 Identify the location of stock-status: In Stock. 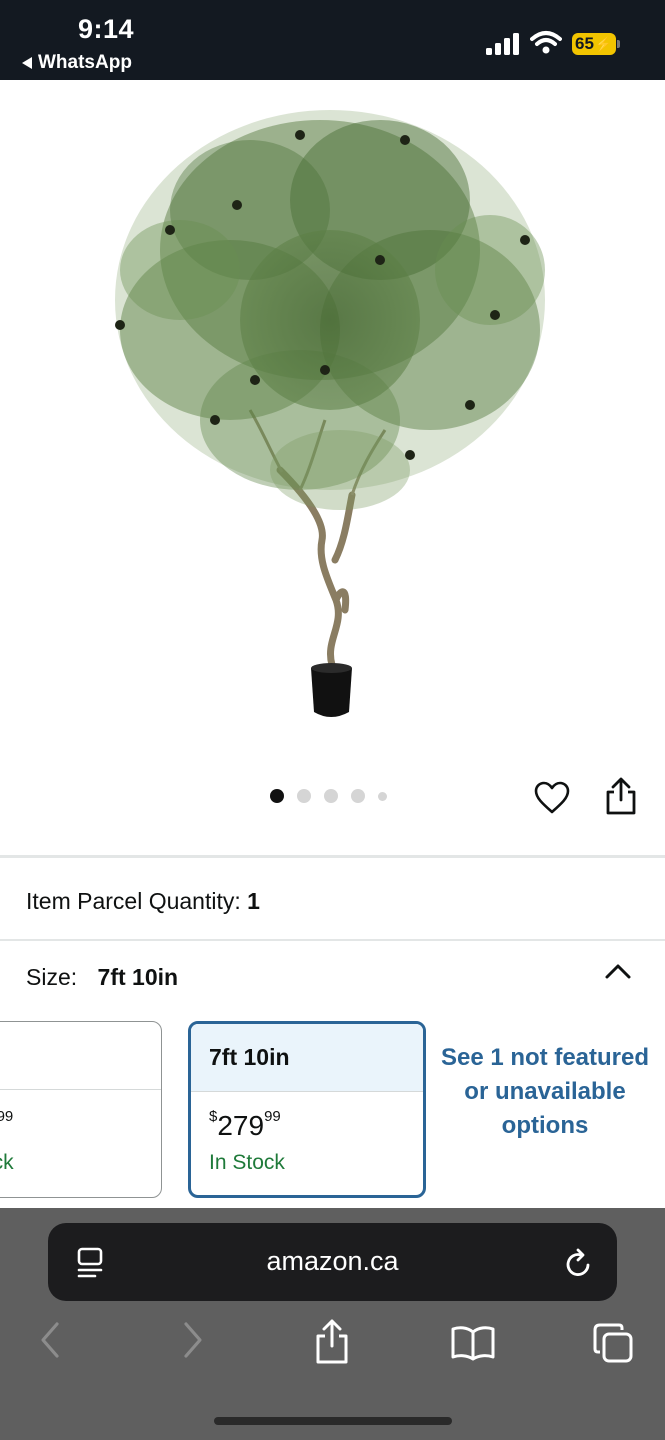
(247, 1162).